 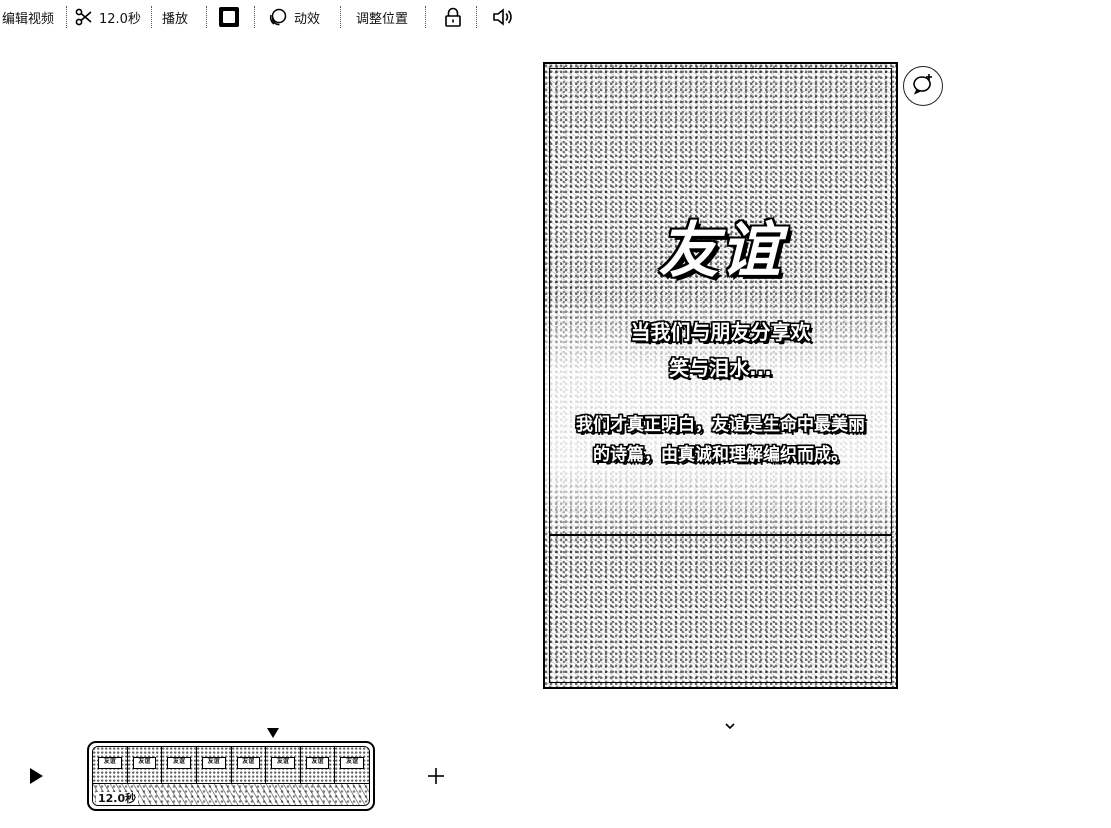 I want to click on play-mode-label: 播放, so click(x=175, y=19).